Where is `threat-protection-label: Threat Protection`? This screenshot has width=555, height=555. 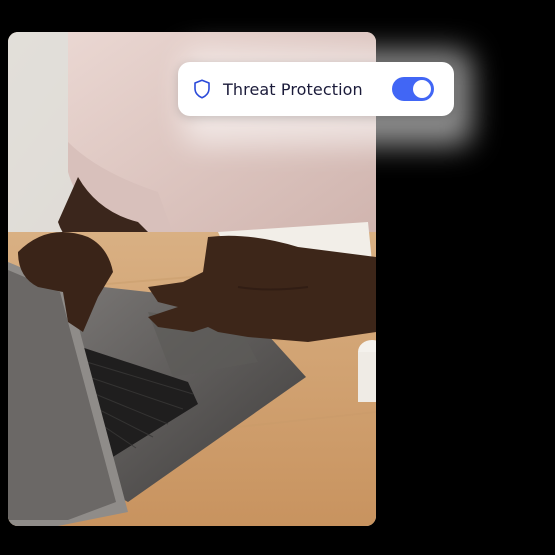
threat-protection-label: Threat Protection is located at coordinates (293, 89).